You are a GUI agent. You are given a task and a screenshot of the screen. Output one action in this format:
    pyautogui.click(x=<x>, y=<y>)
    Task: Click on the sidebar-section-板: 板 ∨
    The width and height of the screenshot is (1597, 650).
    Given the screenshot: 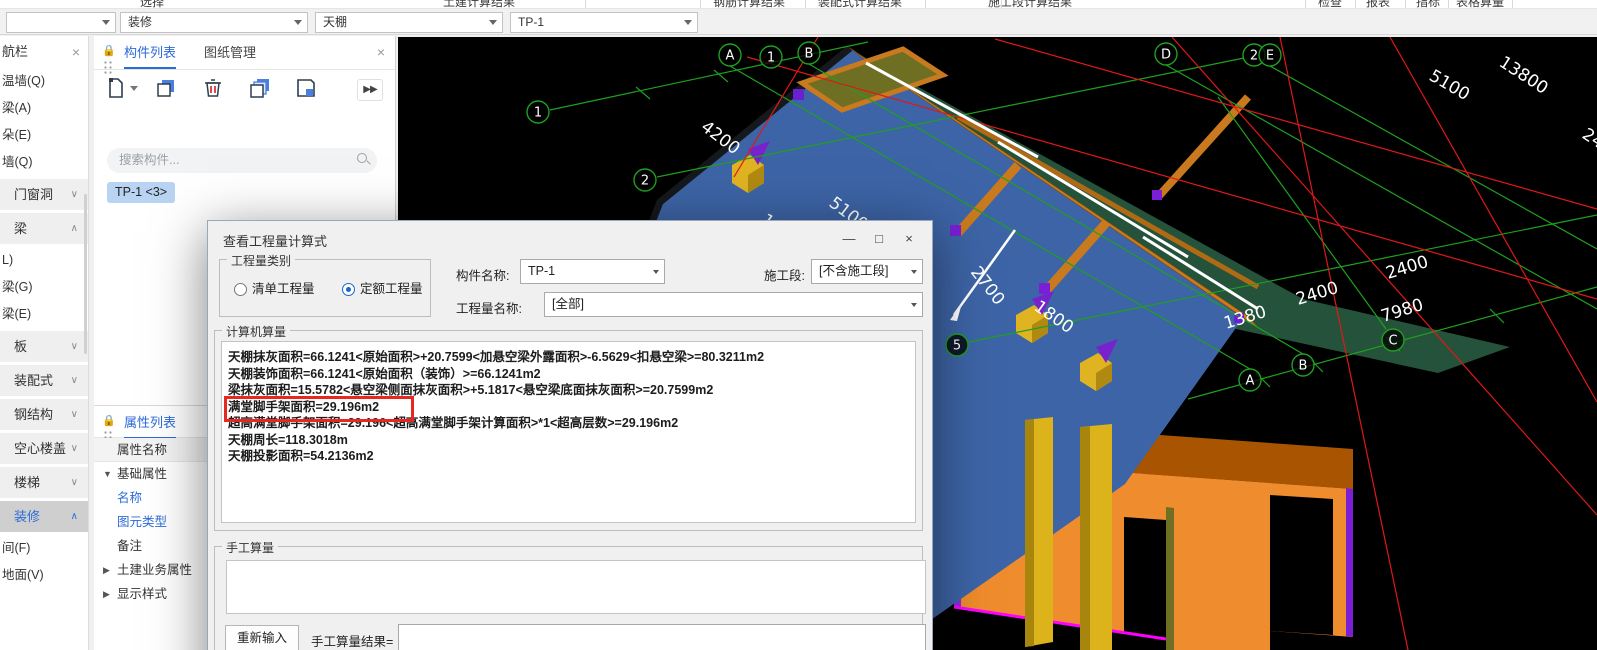 What is the action you would take?
    pyautogui.click(x=44, y=346)
    